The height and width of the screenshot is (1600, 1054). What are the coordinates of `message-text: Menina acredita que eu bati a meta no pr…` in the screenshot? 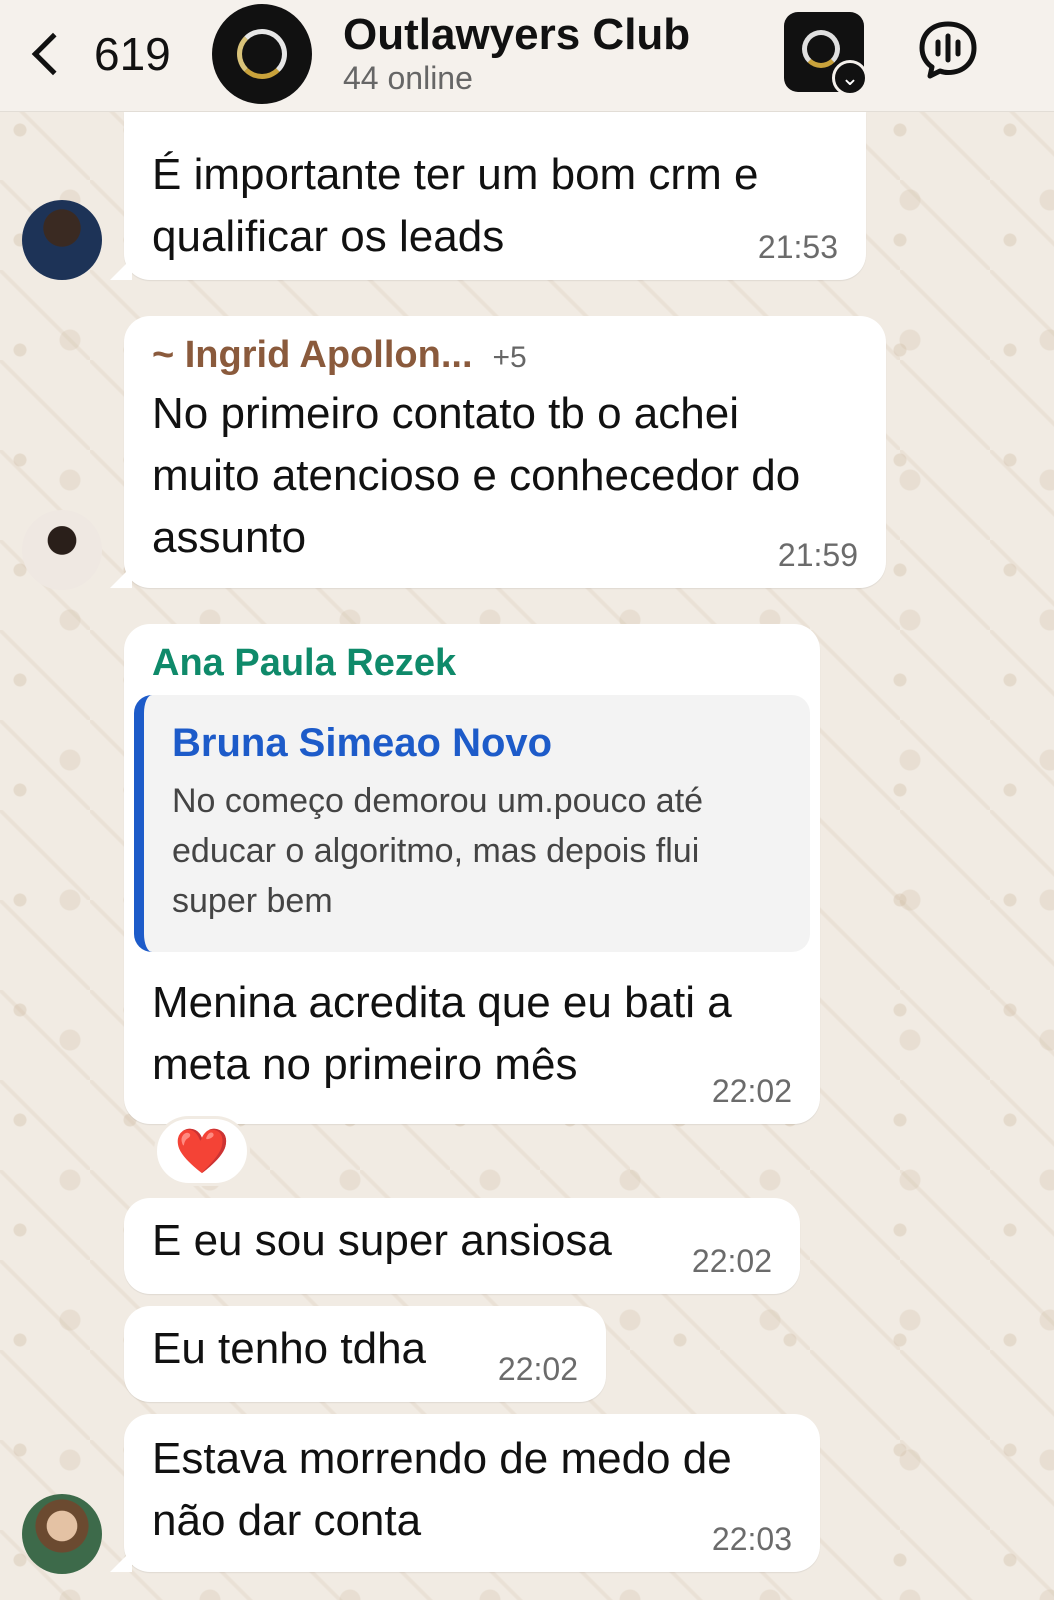 It's located at (442, 1033).